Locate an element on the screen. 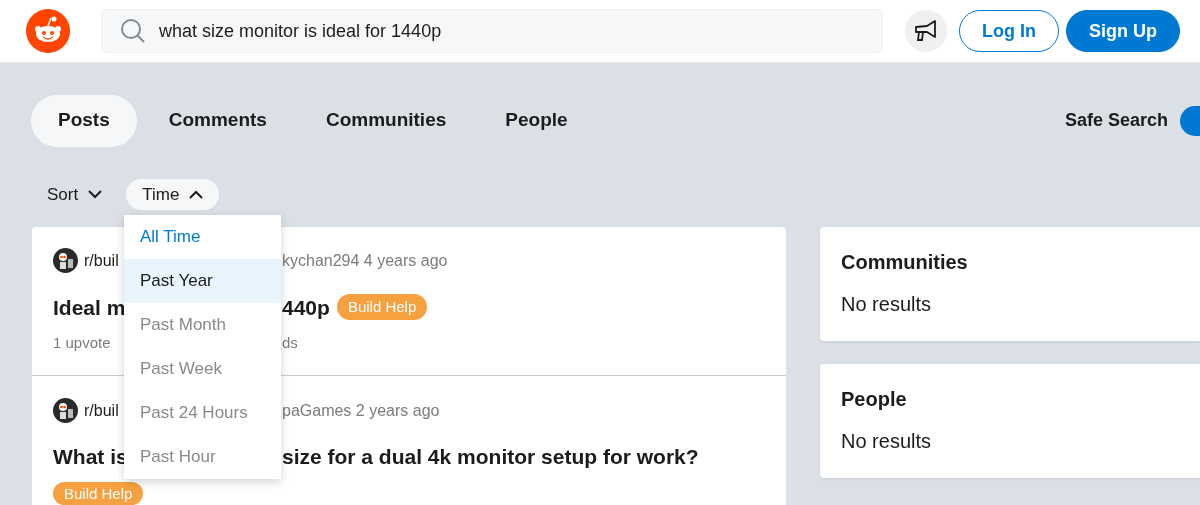 This screenshot has width=1200, height=505. tab: Posts is located at coordinates (84, 120).